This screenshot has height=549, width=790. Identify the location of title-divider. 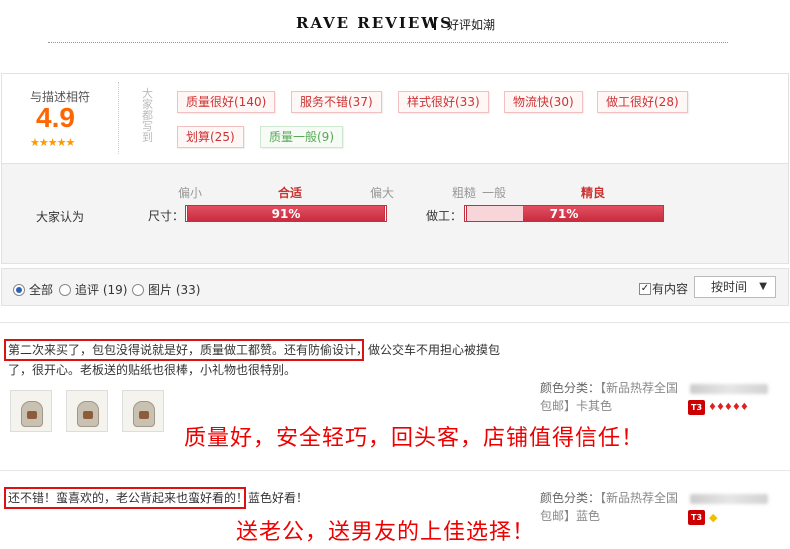
(435, 23).